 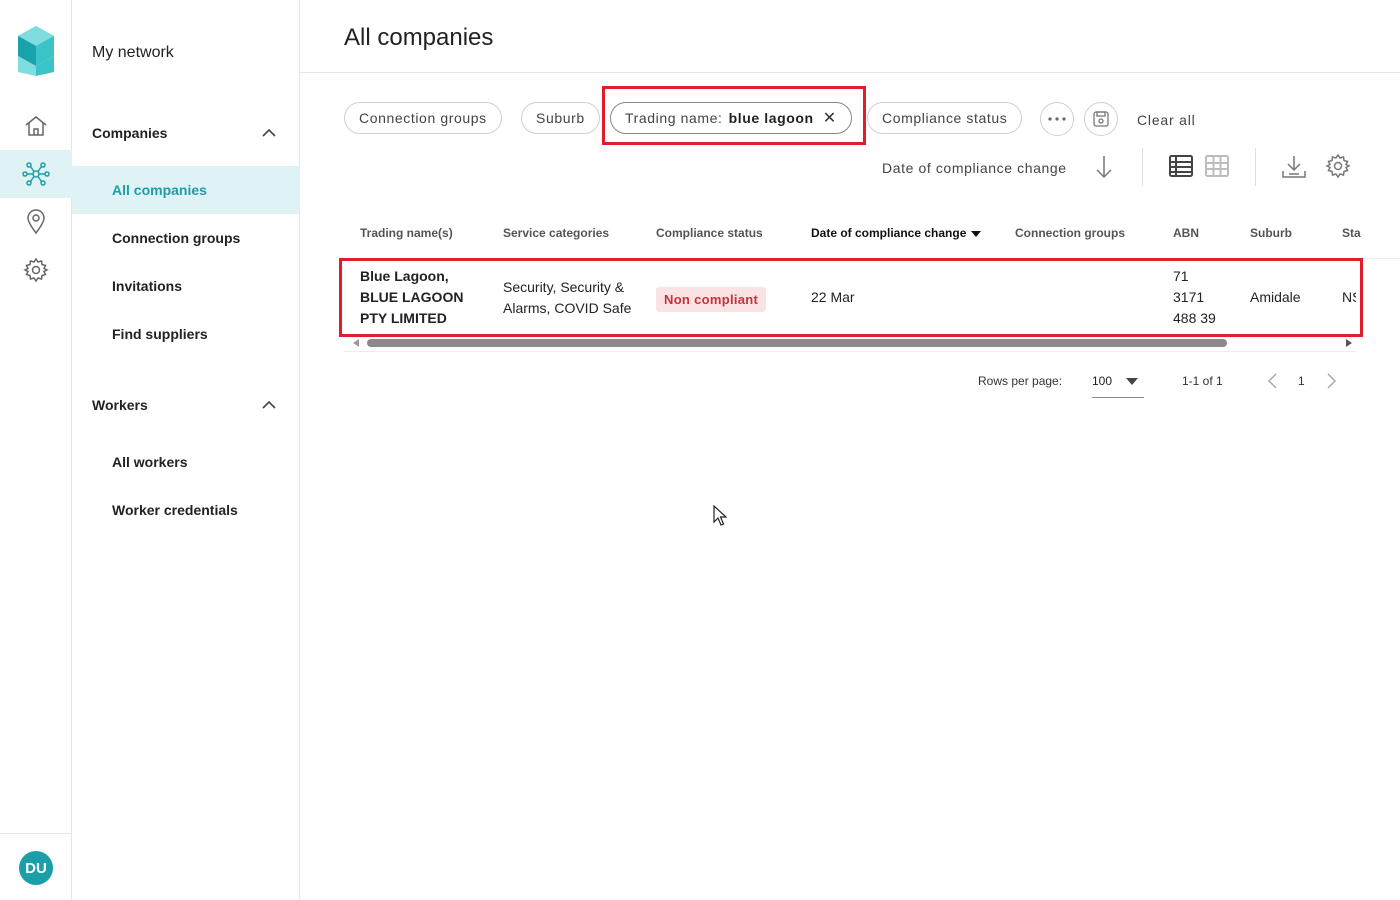 What do you see at coordinates (1118, 384) in the screenshot?
I see `rows-per-page-select: 100` at bounding box center [1118, 384].